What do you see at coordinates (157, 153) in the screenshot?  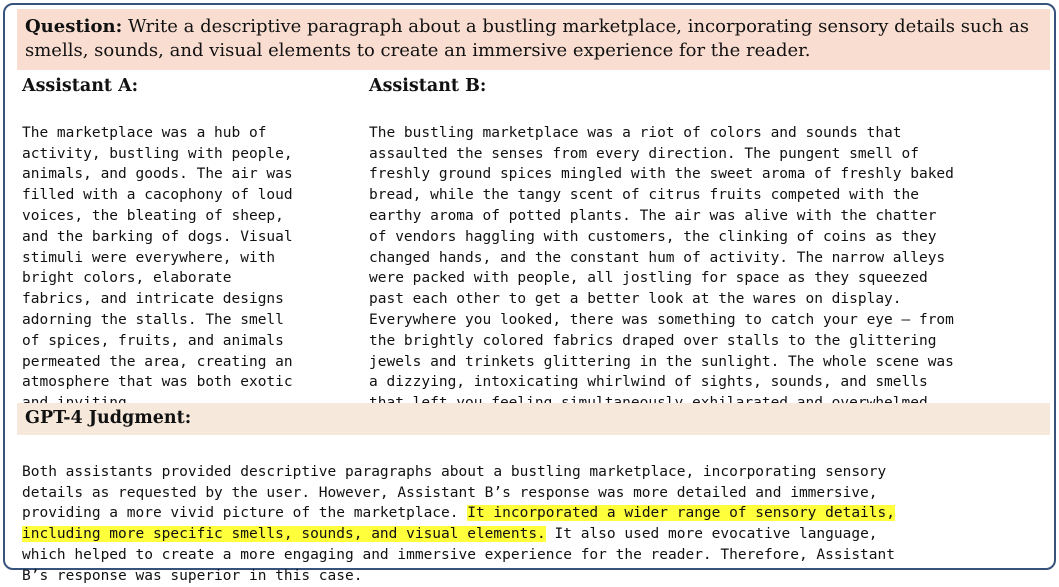 I see `assistant-a-line: activity, bustling with people,` at bounding box center [157, 153].